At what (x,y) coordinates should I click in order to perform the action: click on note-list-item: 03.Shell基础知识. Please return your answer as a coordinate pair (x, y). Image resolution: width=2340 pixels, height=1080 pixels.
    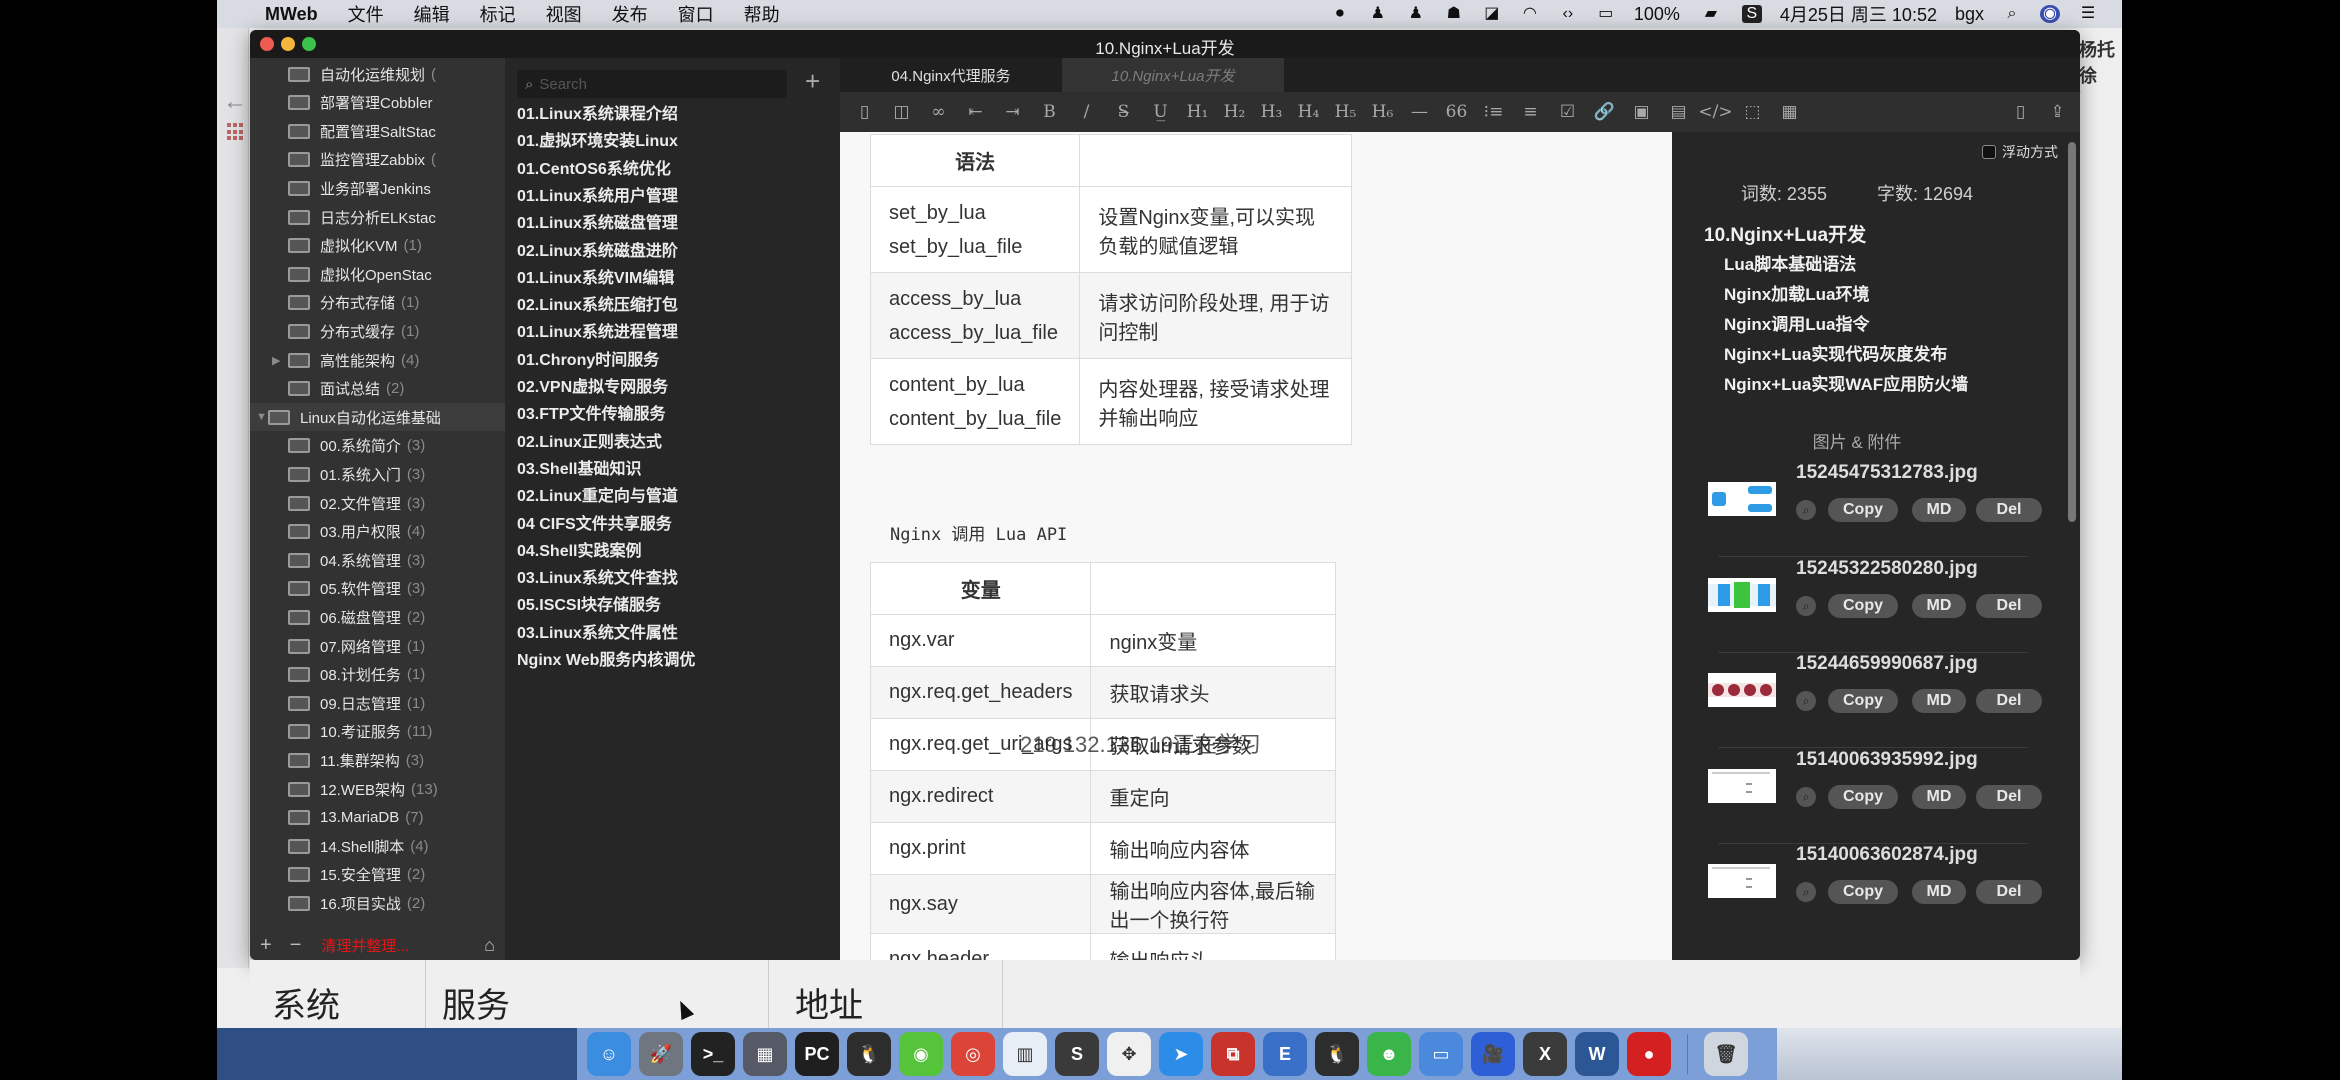
    Looking at the image, I should click on (579, 467).